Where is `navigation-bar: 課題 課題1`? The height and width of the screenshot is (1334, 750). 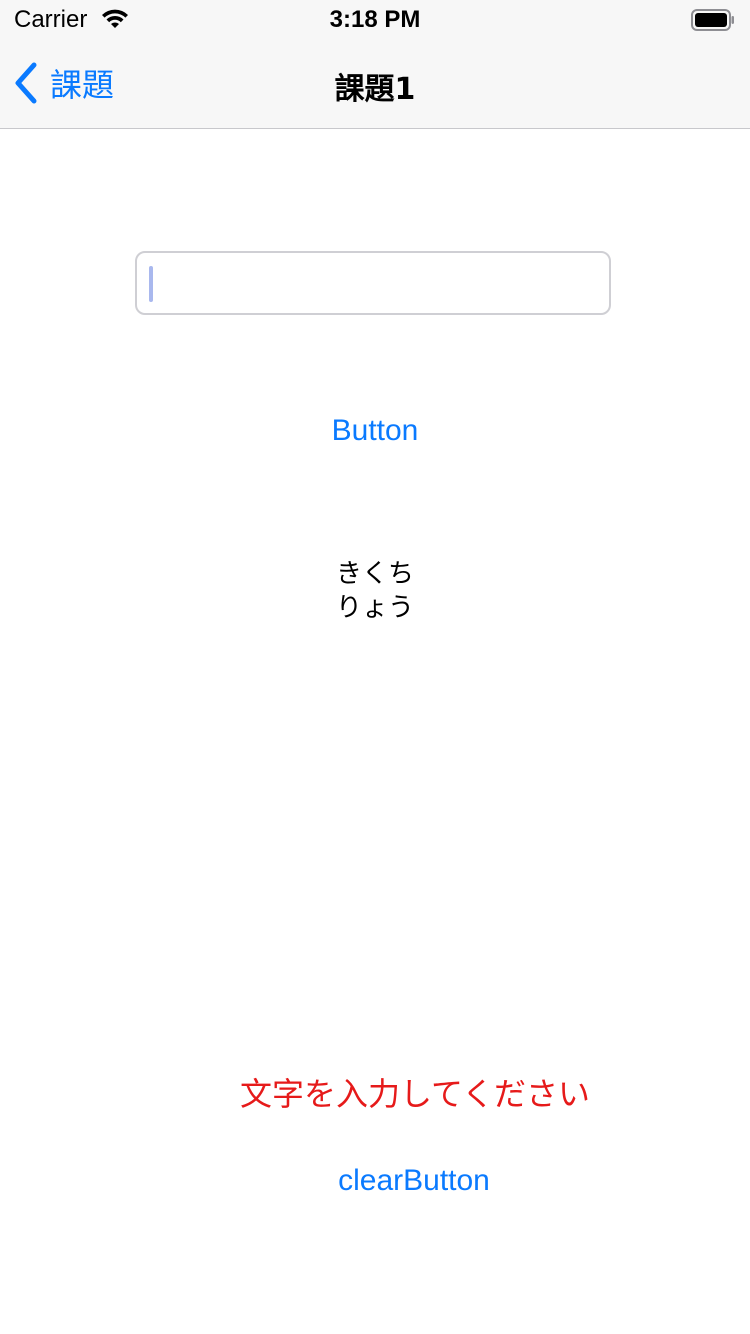
navigation-bar: 課題 課題1 is located at coordinates (375, 84).